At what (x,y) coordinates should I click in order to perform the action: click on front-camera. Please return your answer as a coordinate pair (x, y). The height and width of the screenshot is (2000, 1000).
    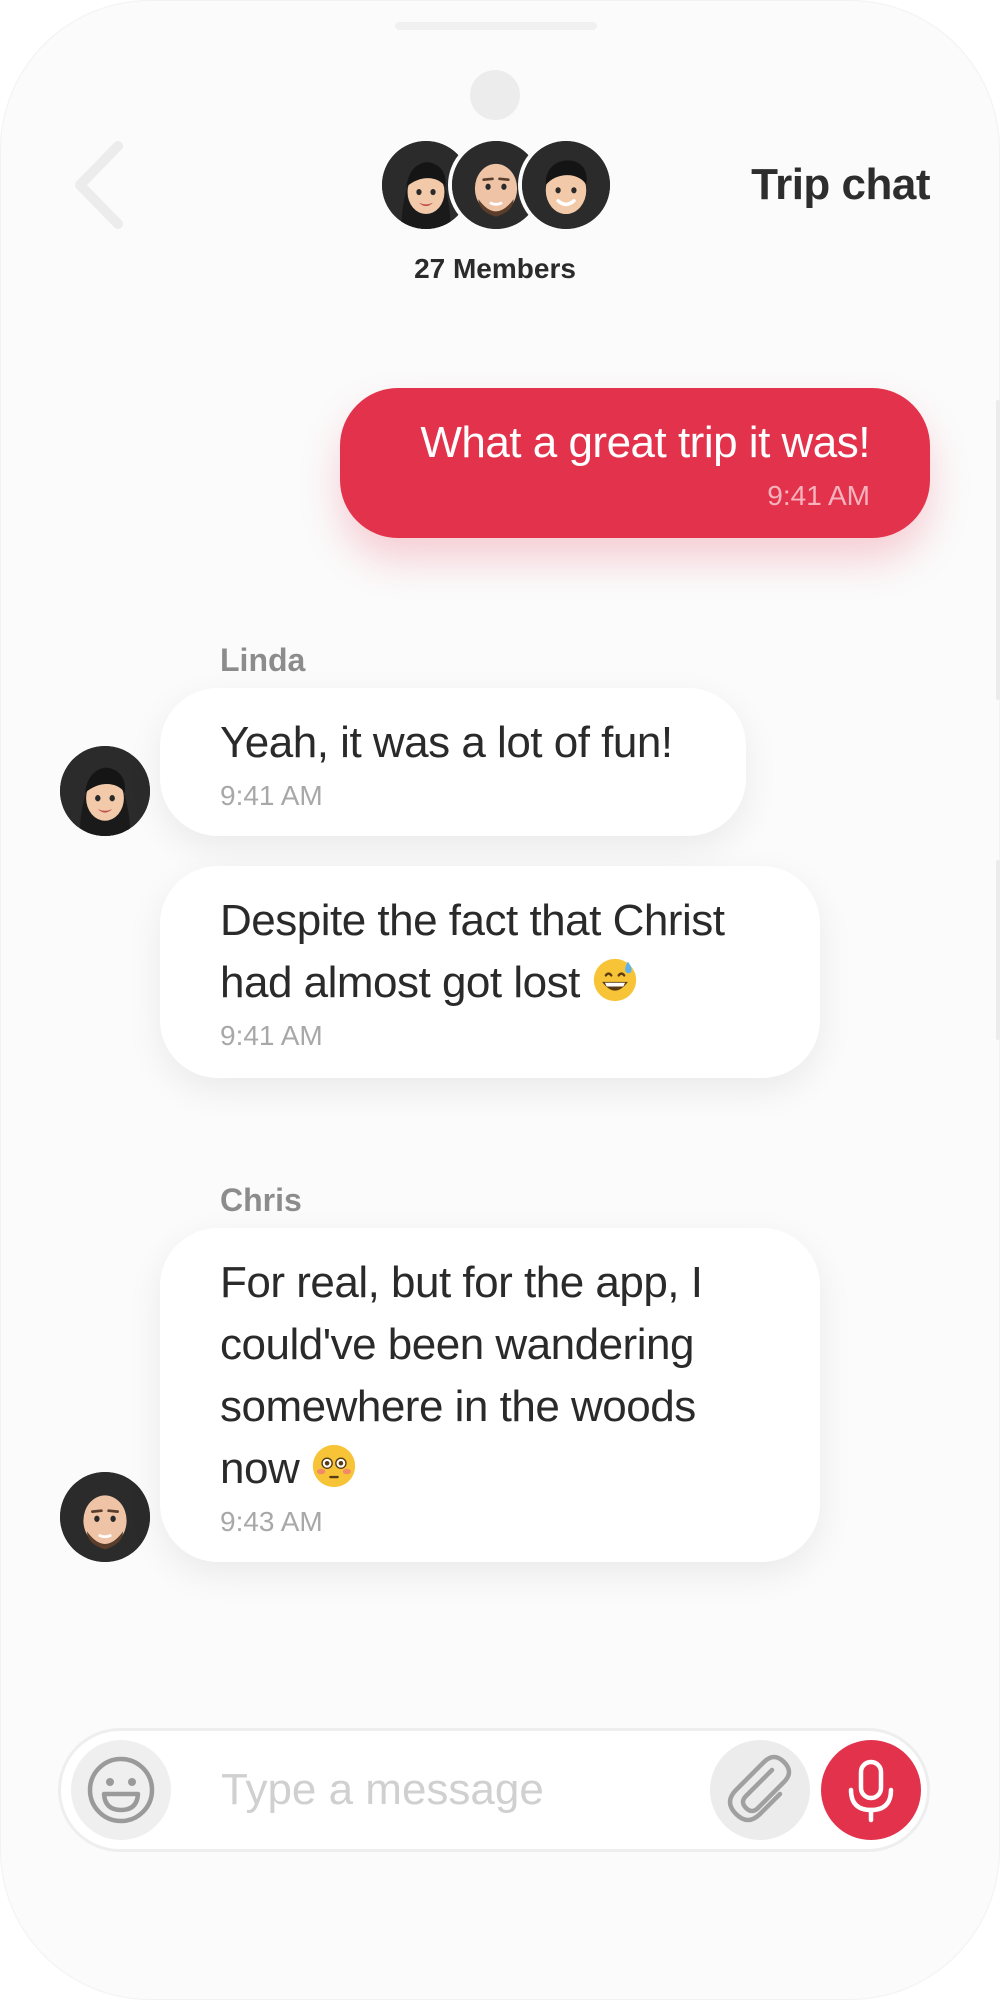
    Looking at the image, I should click on (495, 95).